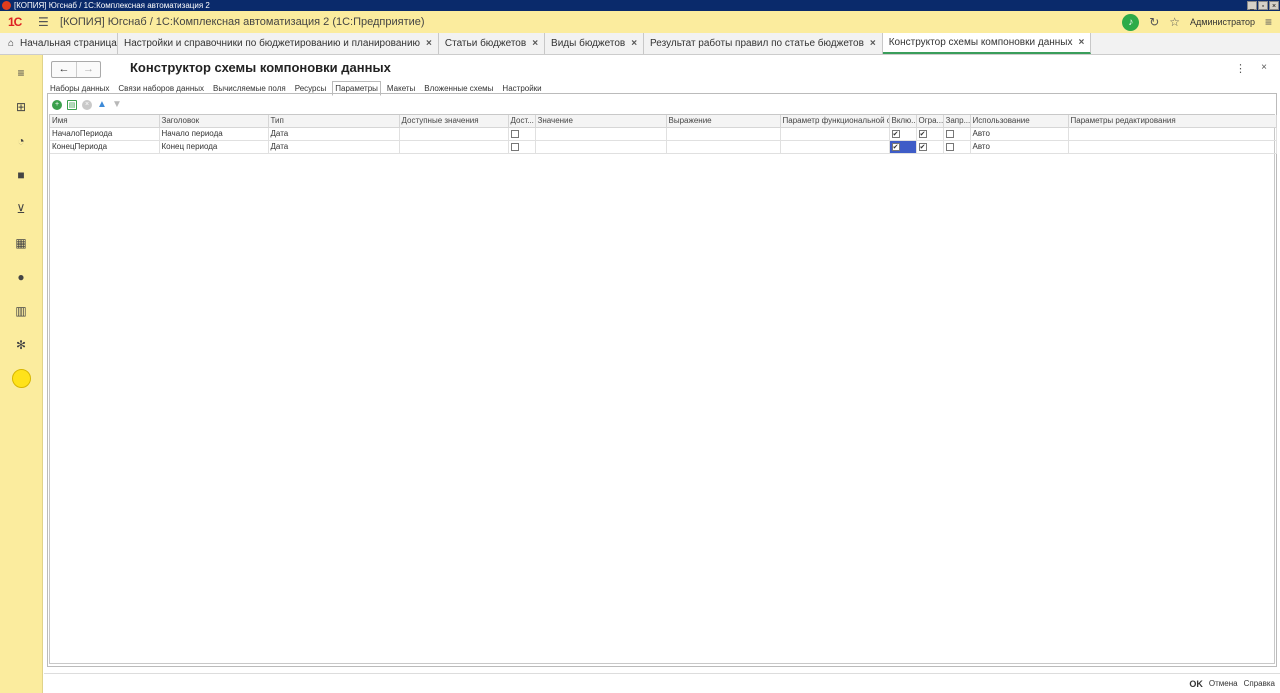 This screenshot has width=1280, height=693. I want to click on logo: 1С, so click(15, 22).